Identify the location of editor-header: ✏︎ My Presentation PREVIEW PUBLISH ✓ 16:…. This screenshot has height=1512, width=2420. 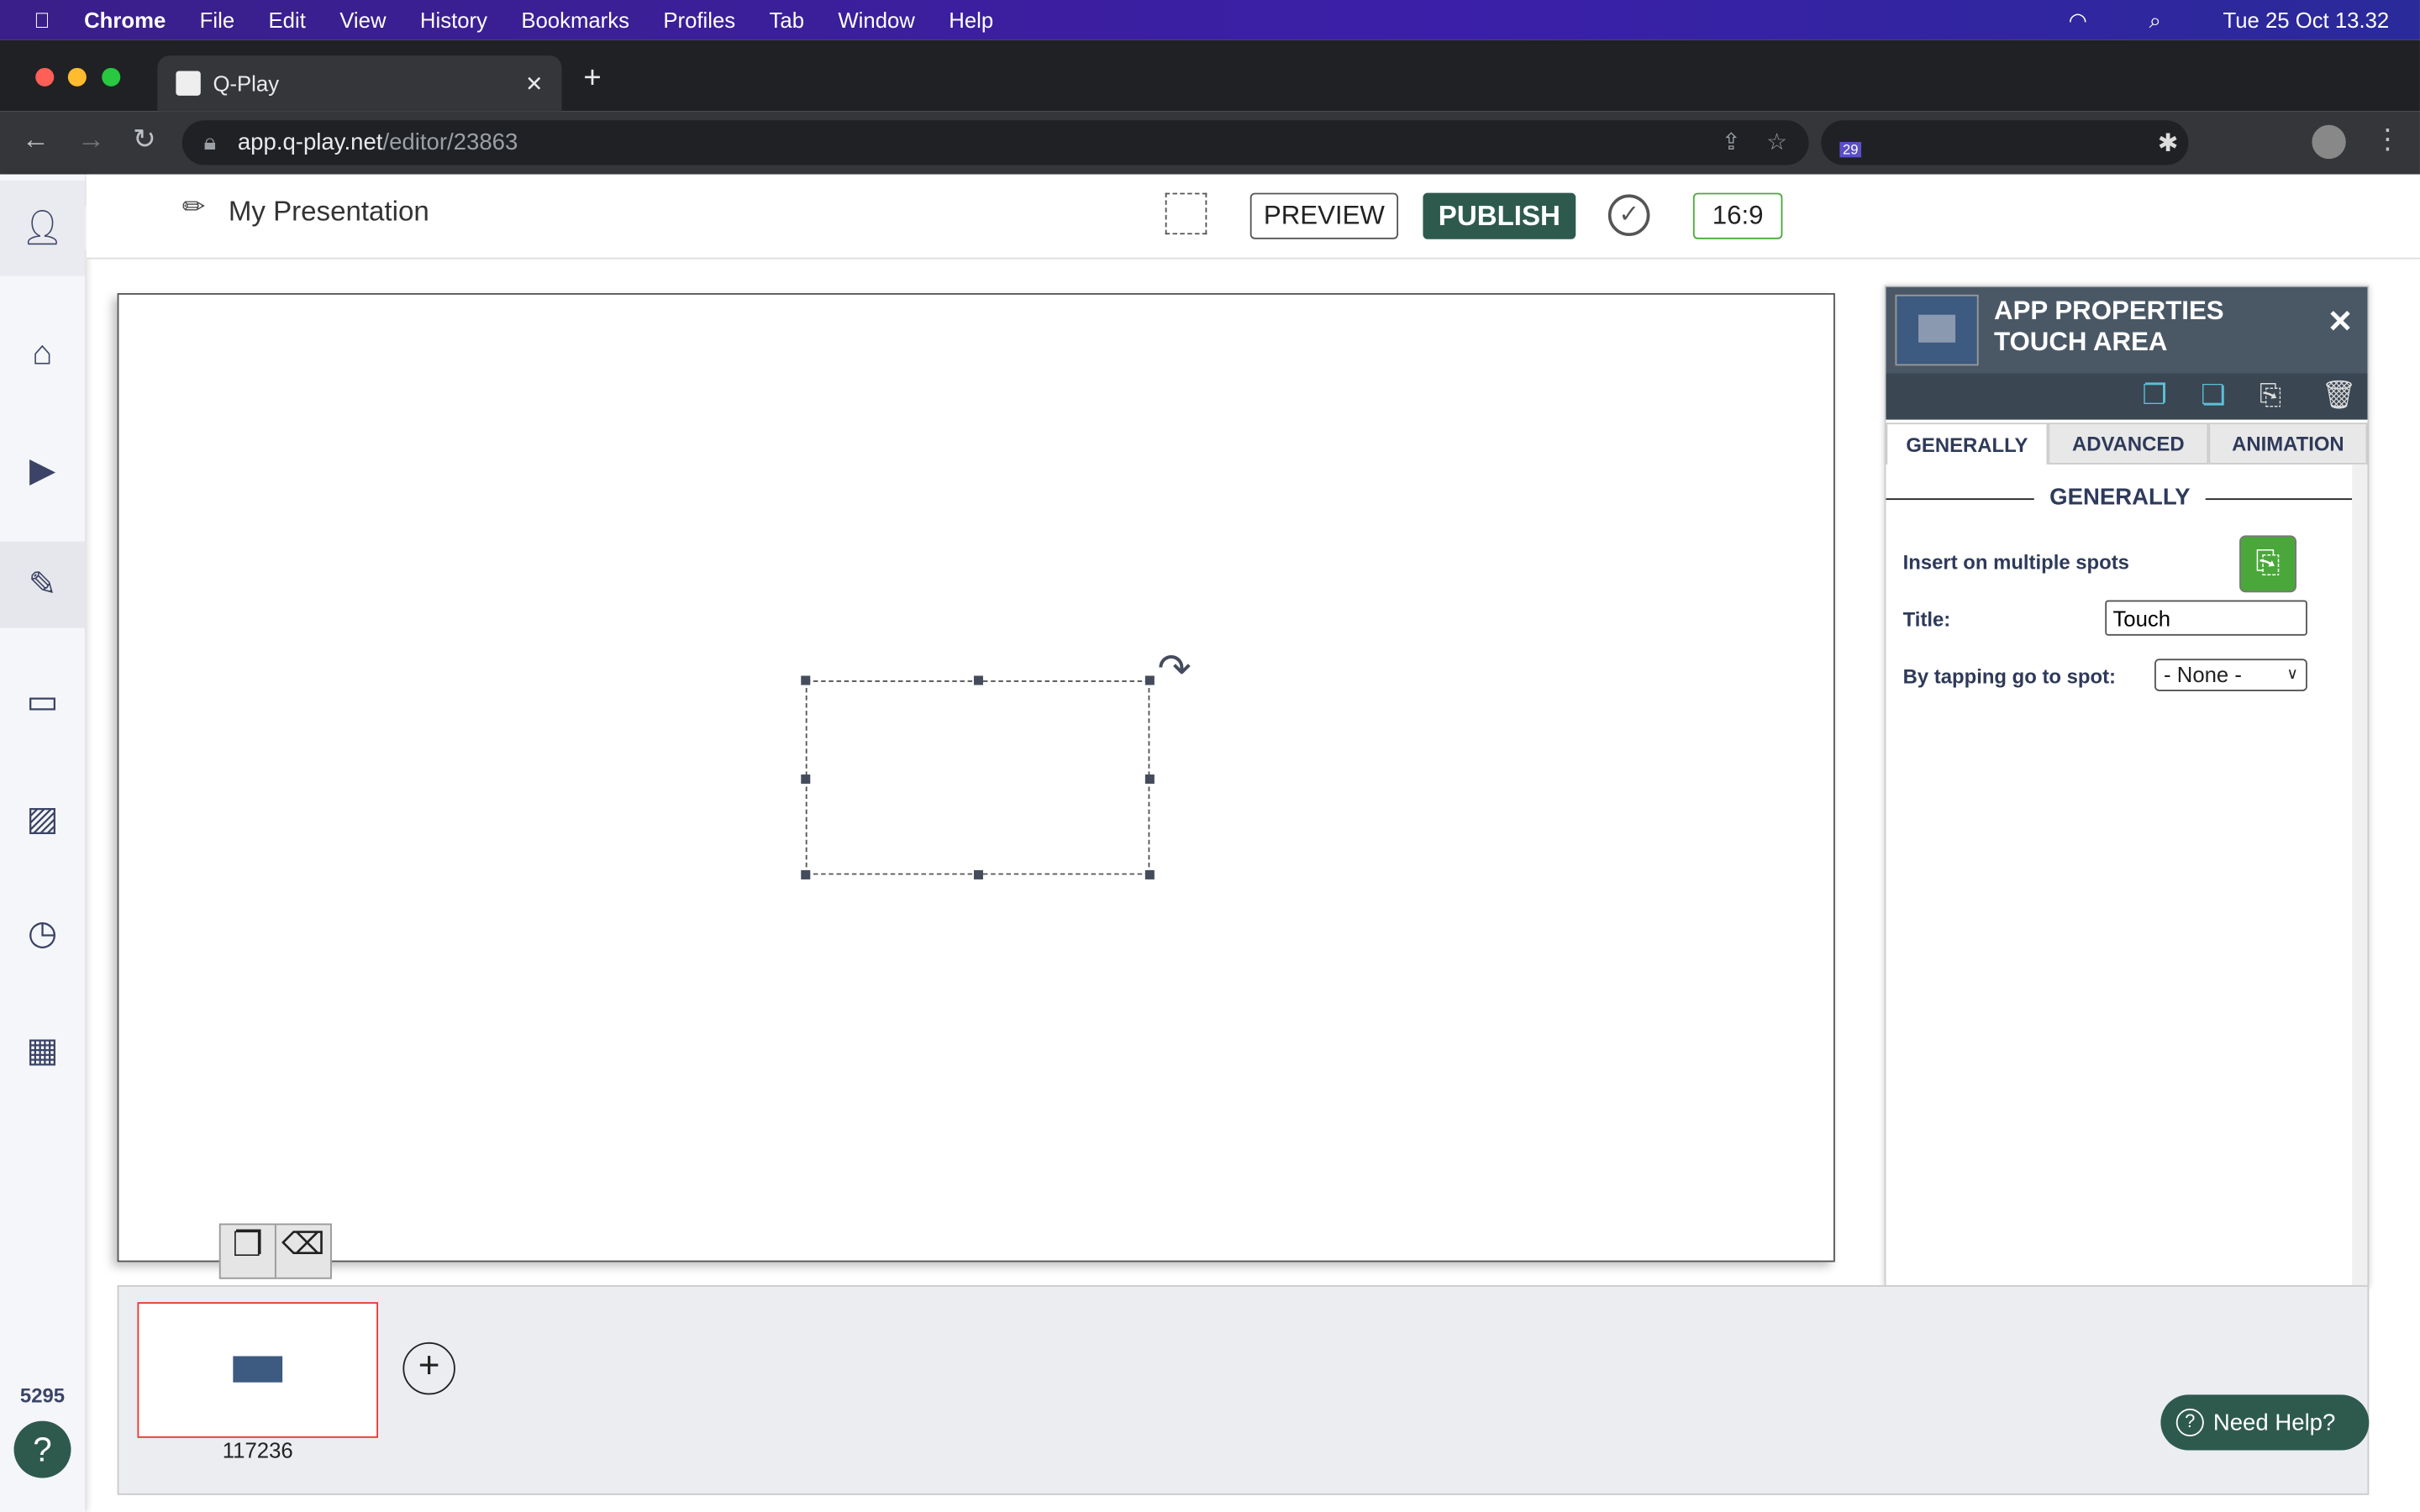
(1253, 217).